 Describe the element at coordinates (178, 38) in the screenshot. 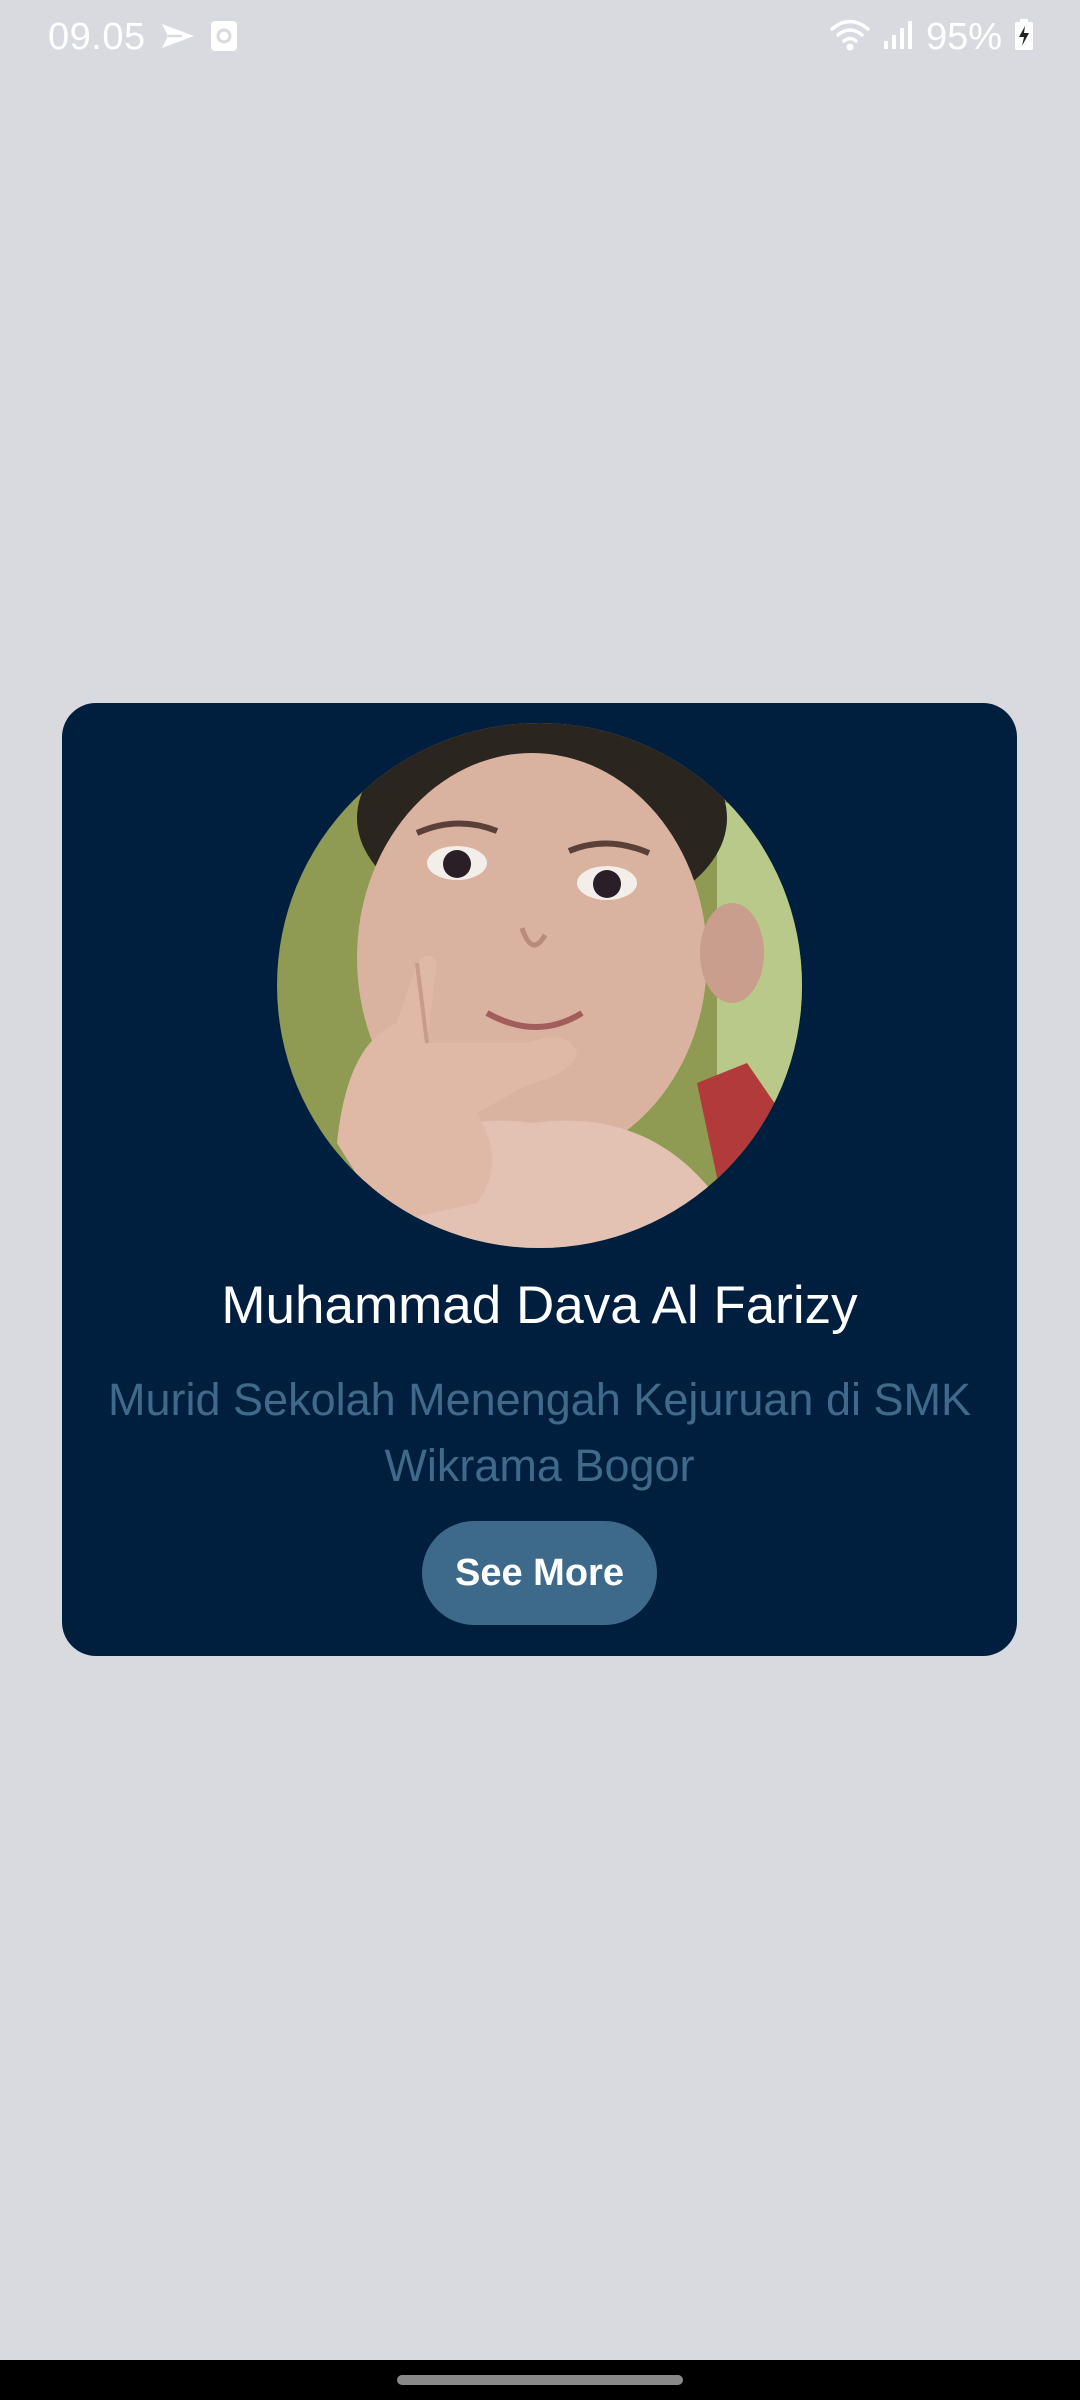

I see `send-icon` at that location.